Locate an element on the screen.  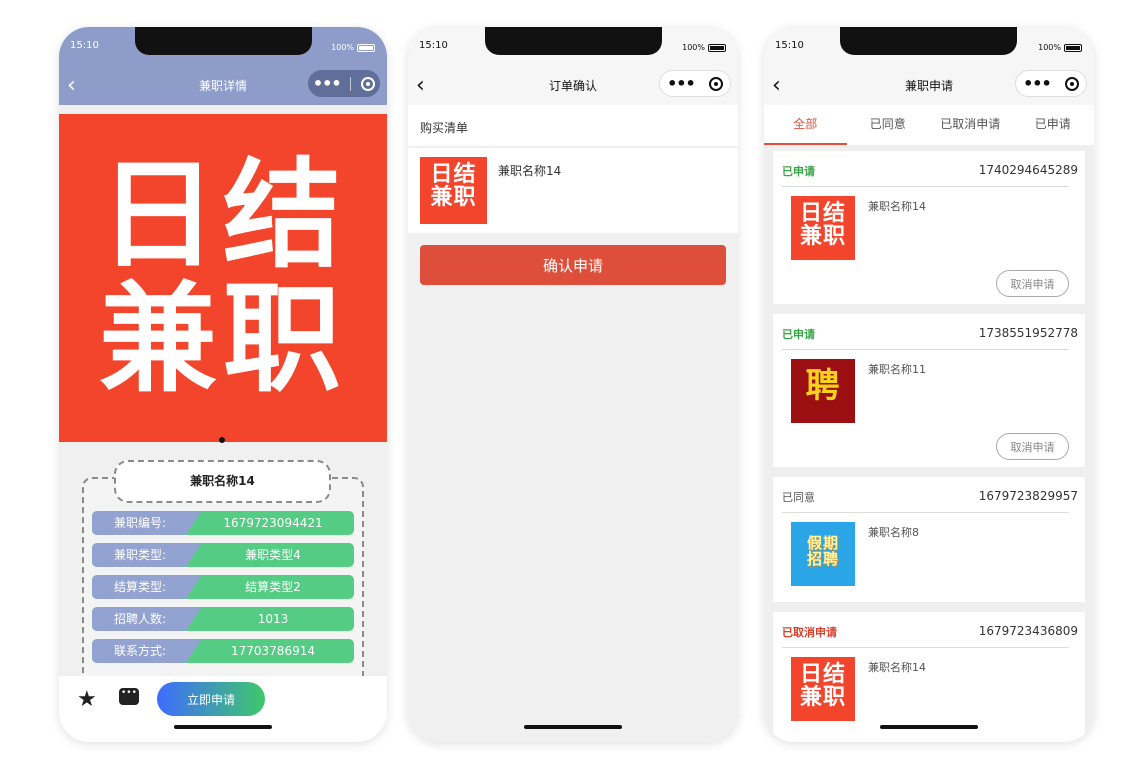
job-name: 兼职名称11 is located at coordinates (897, 369).